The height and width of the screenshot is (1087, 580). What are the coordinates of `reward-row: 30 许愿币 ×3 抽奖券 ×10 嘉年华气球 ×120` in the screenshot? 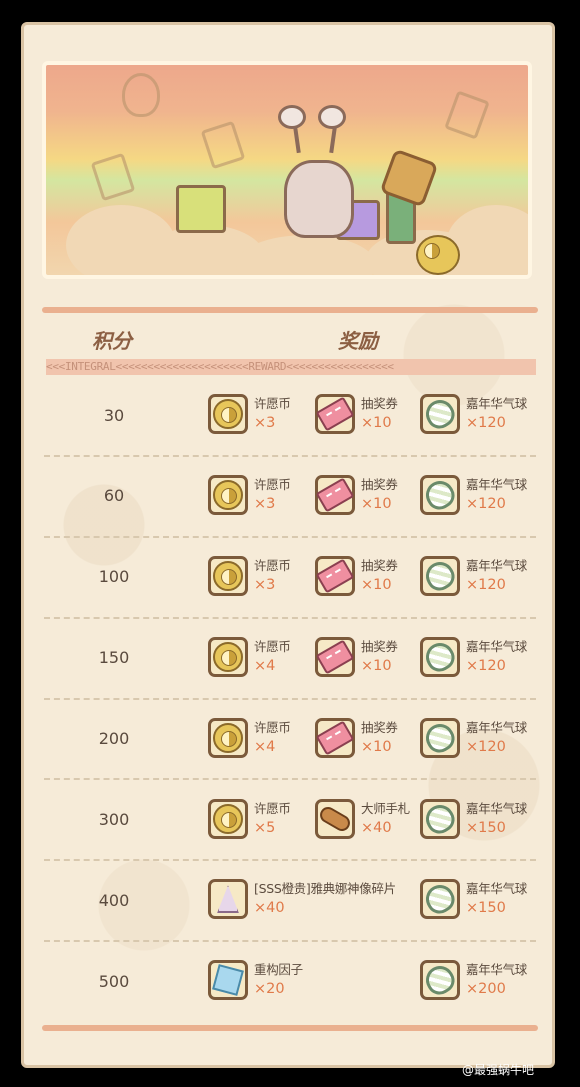 It's located at (288, 416).